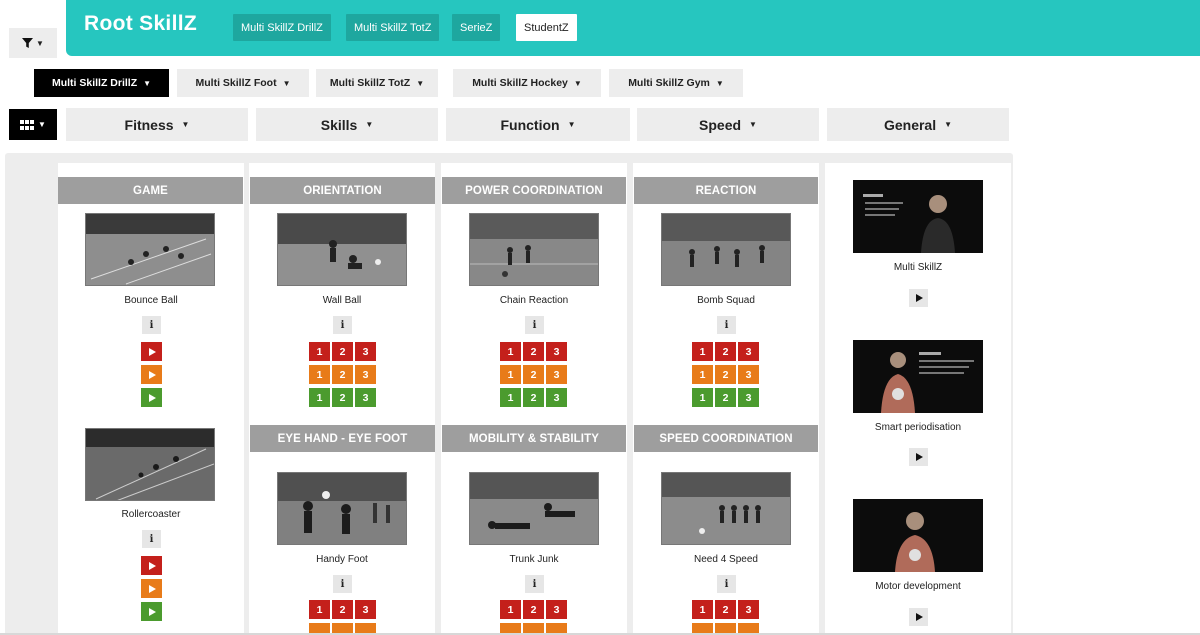 This screenshot has height=635, width=1200. What do you see at coordinates (33, 124) in the screenshot?
I see `grid-view-button: ▼` at bounding box center [33, 124].